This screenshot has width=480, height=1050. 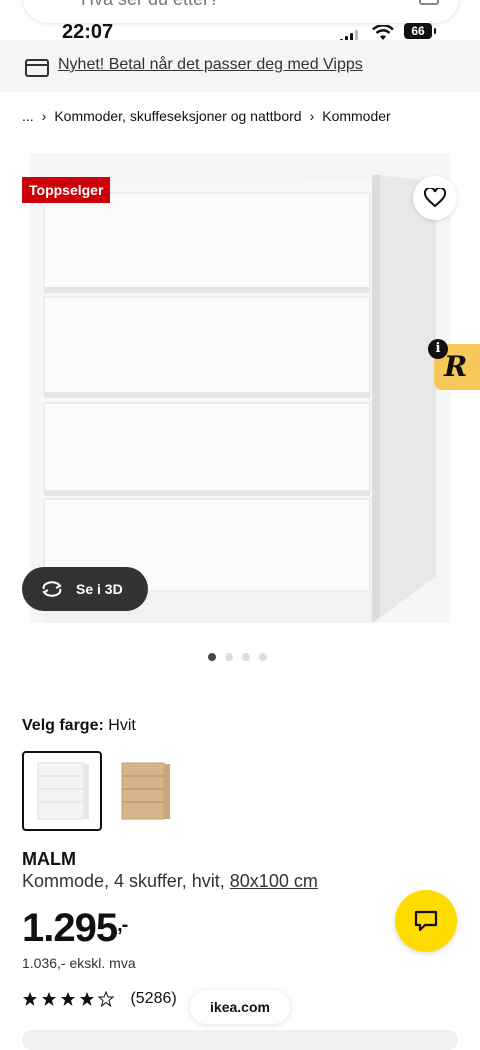 What do you see at coordinates (66, 190) in the screenshot?
I see `topseller-badge: Toppselger` at bounding box center [66, 190].